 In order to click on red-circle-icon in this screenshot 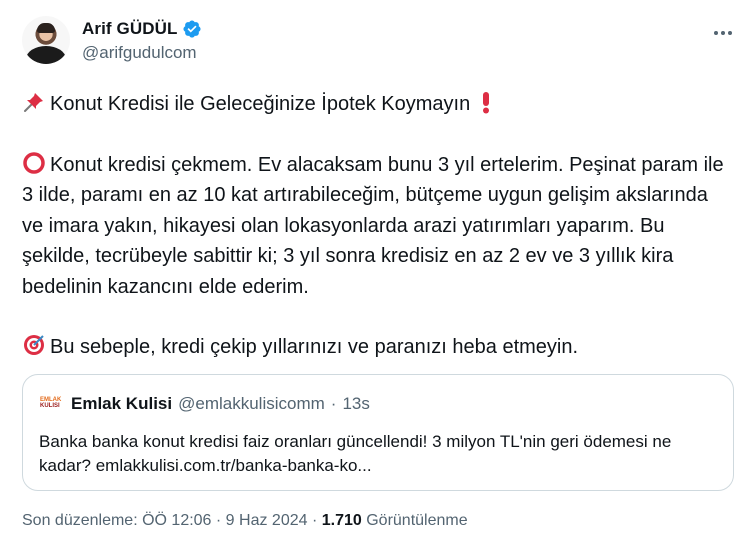, I will do `click(34, 162)`.